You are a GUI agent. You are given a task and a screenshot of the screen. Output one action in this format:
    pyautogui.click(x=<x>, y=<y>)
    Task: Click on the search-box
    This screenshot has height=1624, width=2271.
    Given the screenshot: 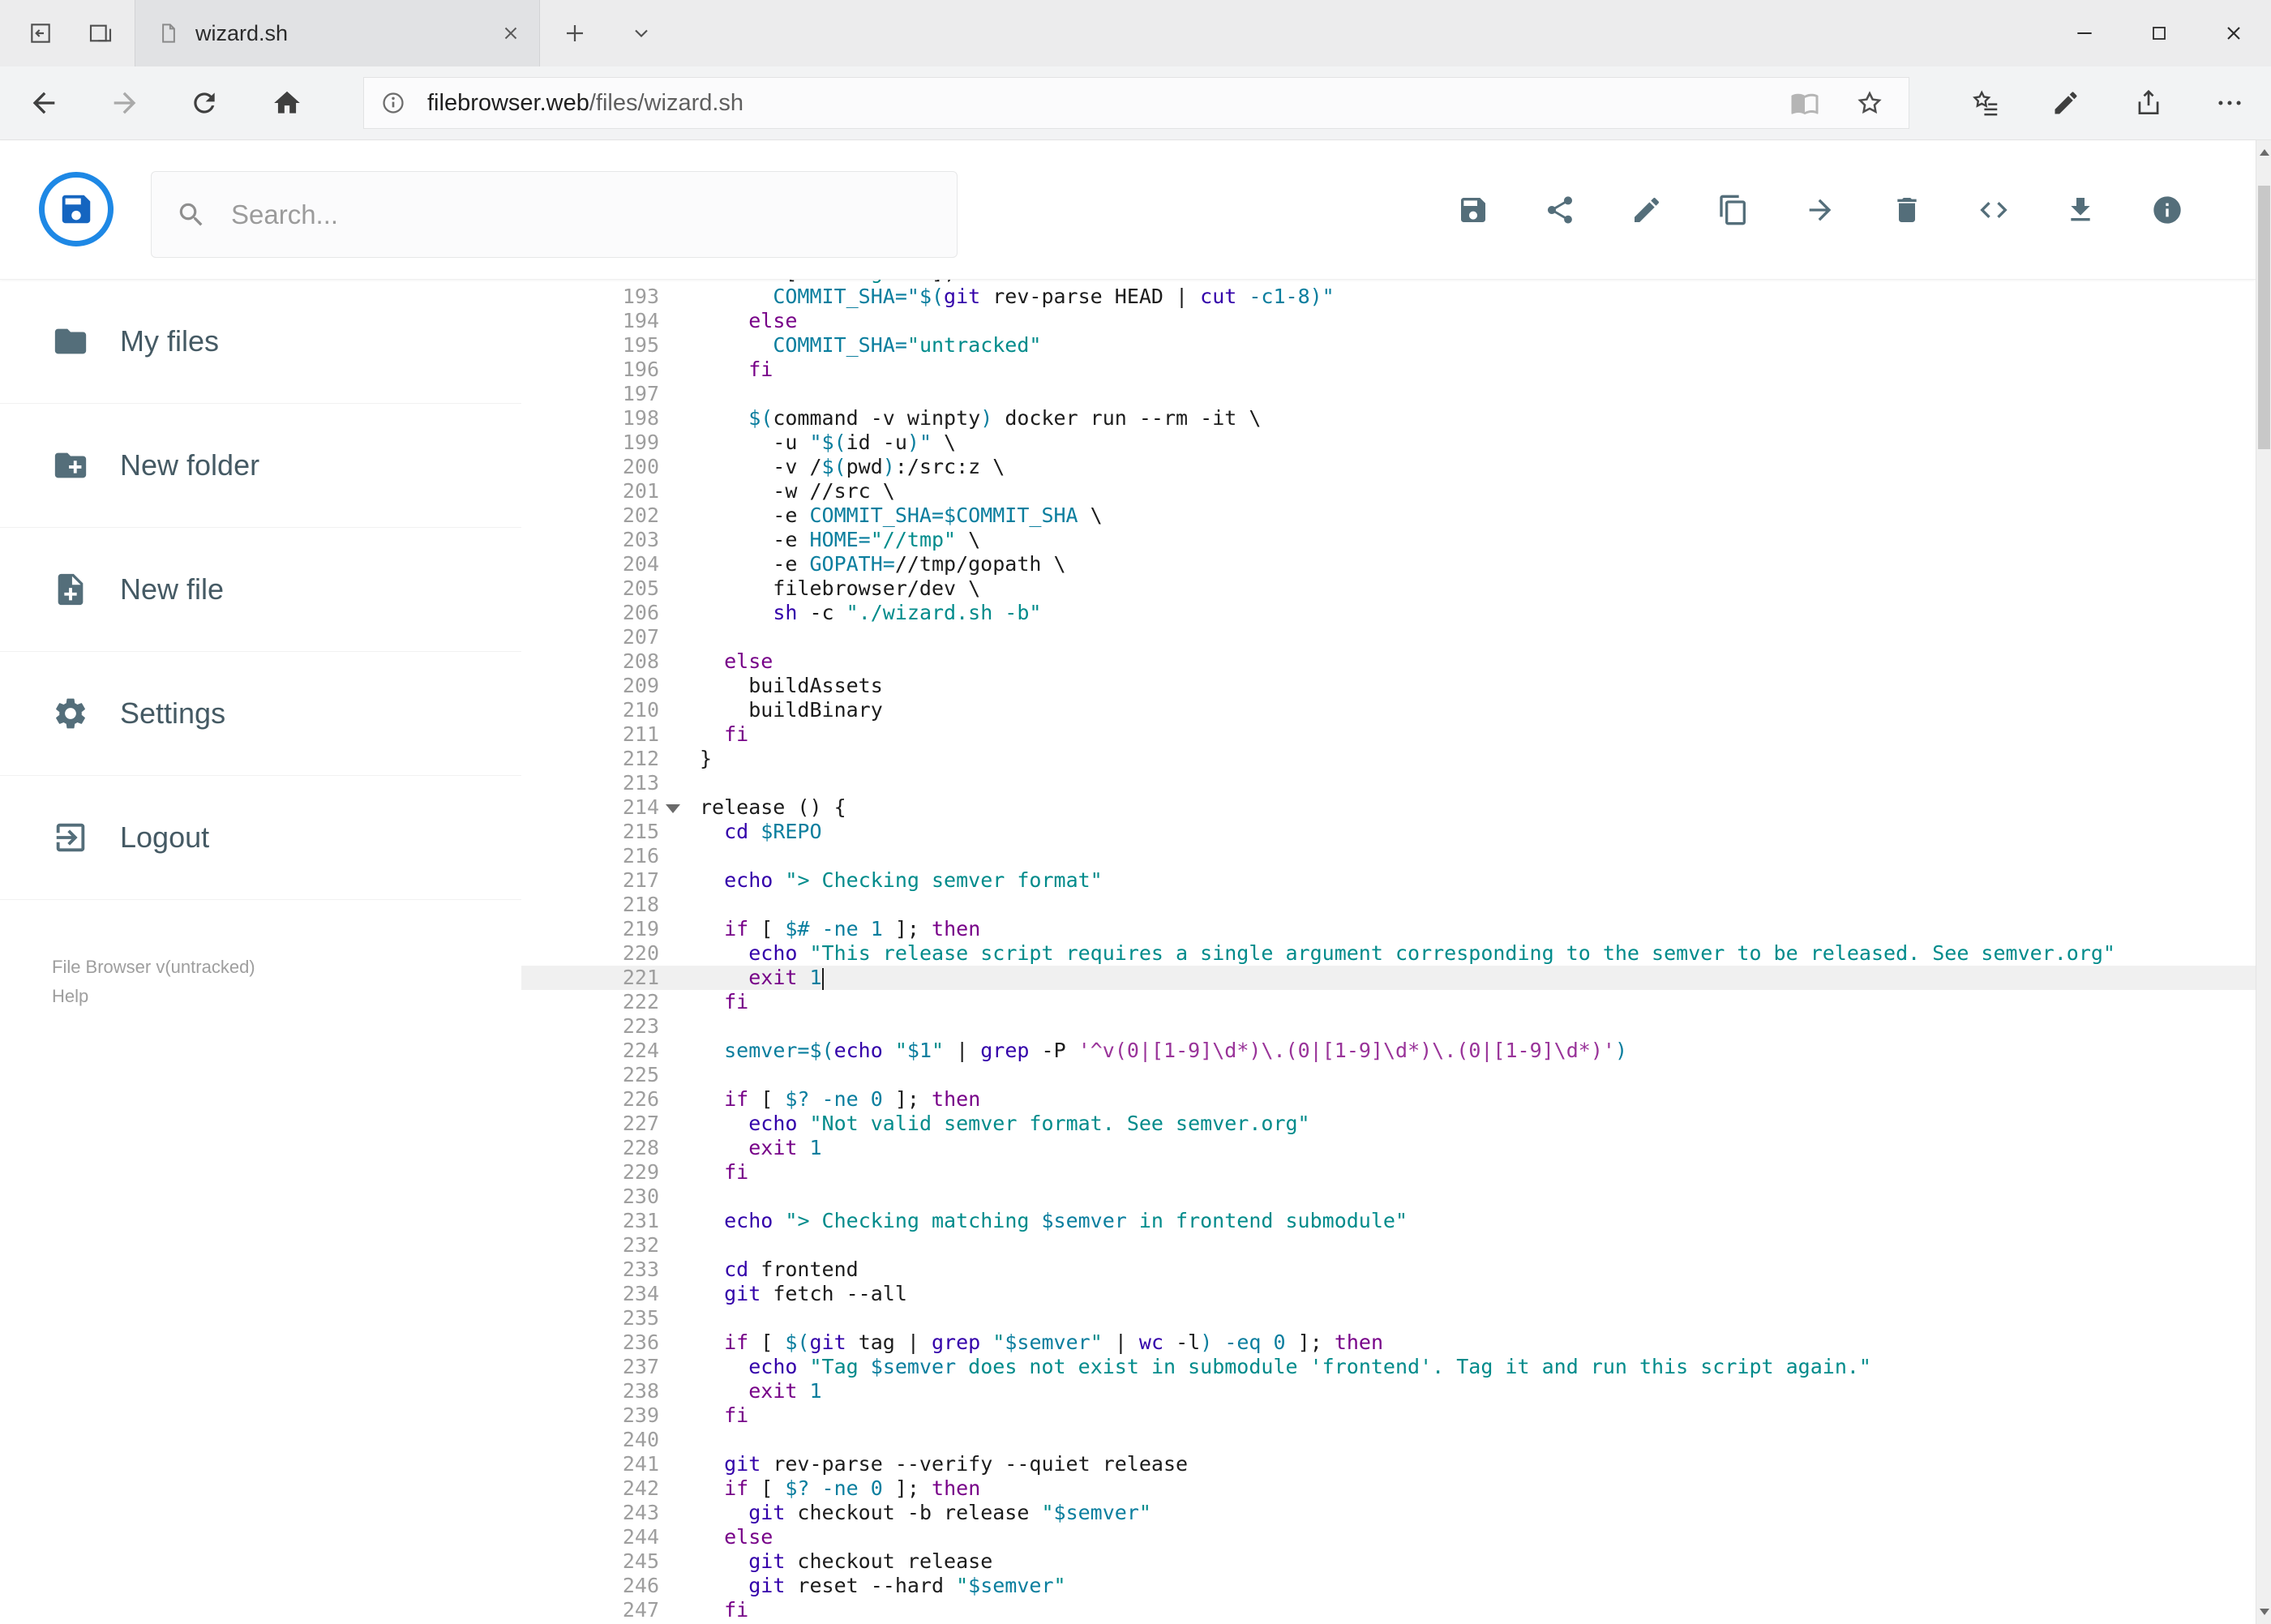 What is the action you would take?
    pyautogui.click(x=554, y=214)
    